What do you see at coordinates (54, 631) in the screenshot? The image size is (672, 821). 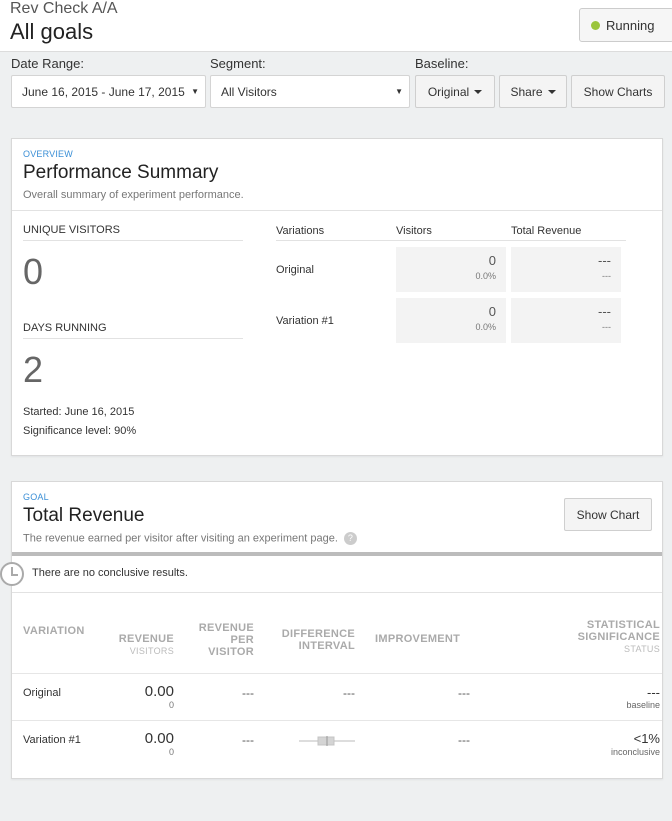 I see `variation-column-header: VARIATION` at bounding box center [54, 631].